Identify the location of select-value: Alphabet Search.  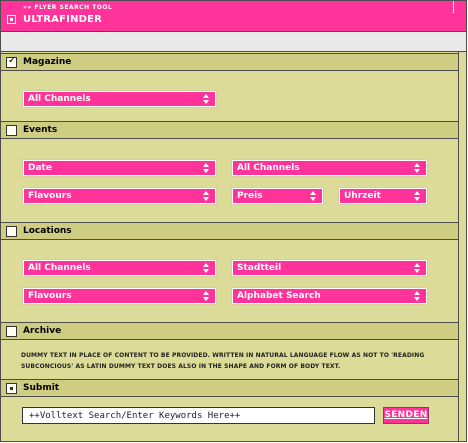
(279, 296).